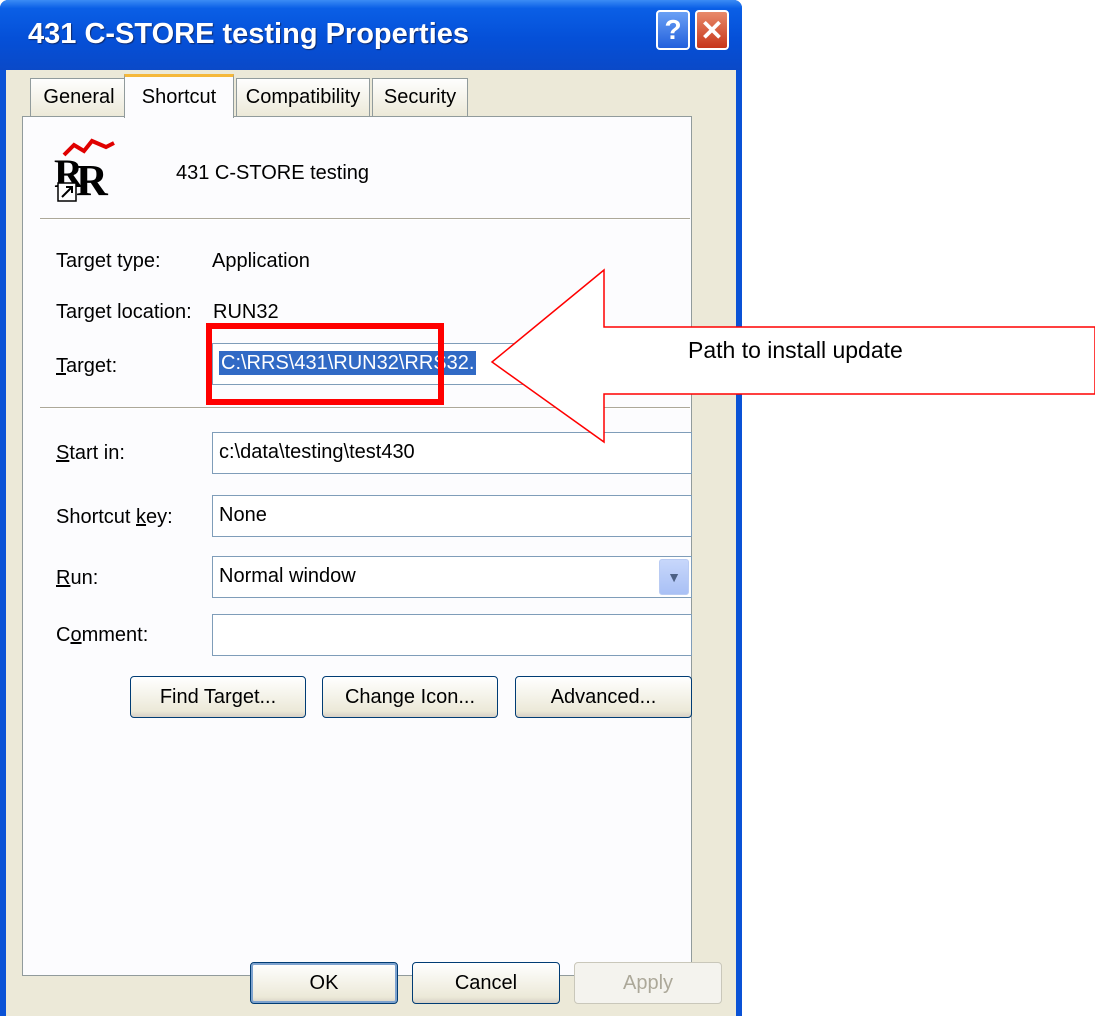 The width and height of the screenshot is (1095, 1016). I want to click on callout-arrow, so click(792, 356).